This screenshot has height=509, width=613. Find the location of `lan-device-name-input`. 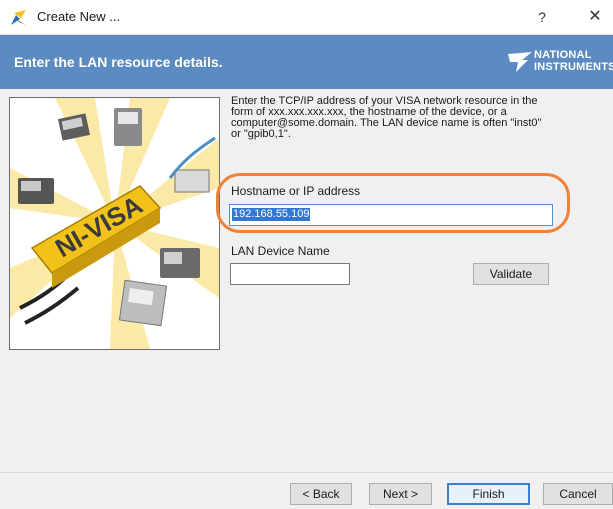

lan-device-name-input is located at coordinates (290, 274).